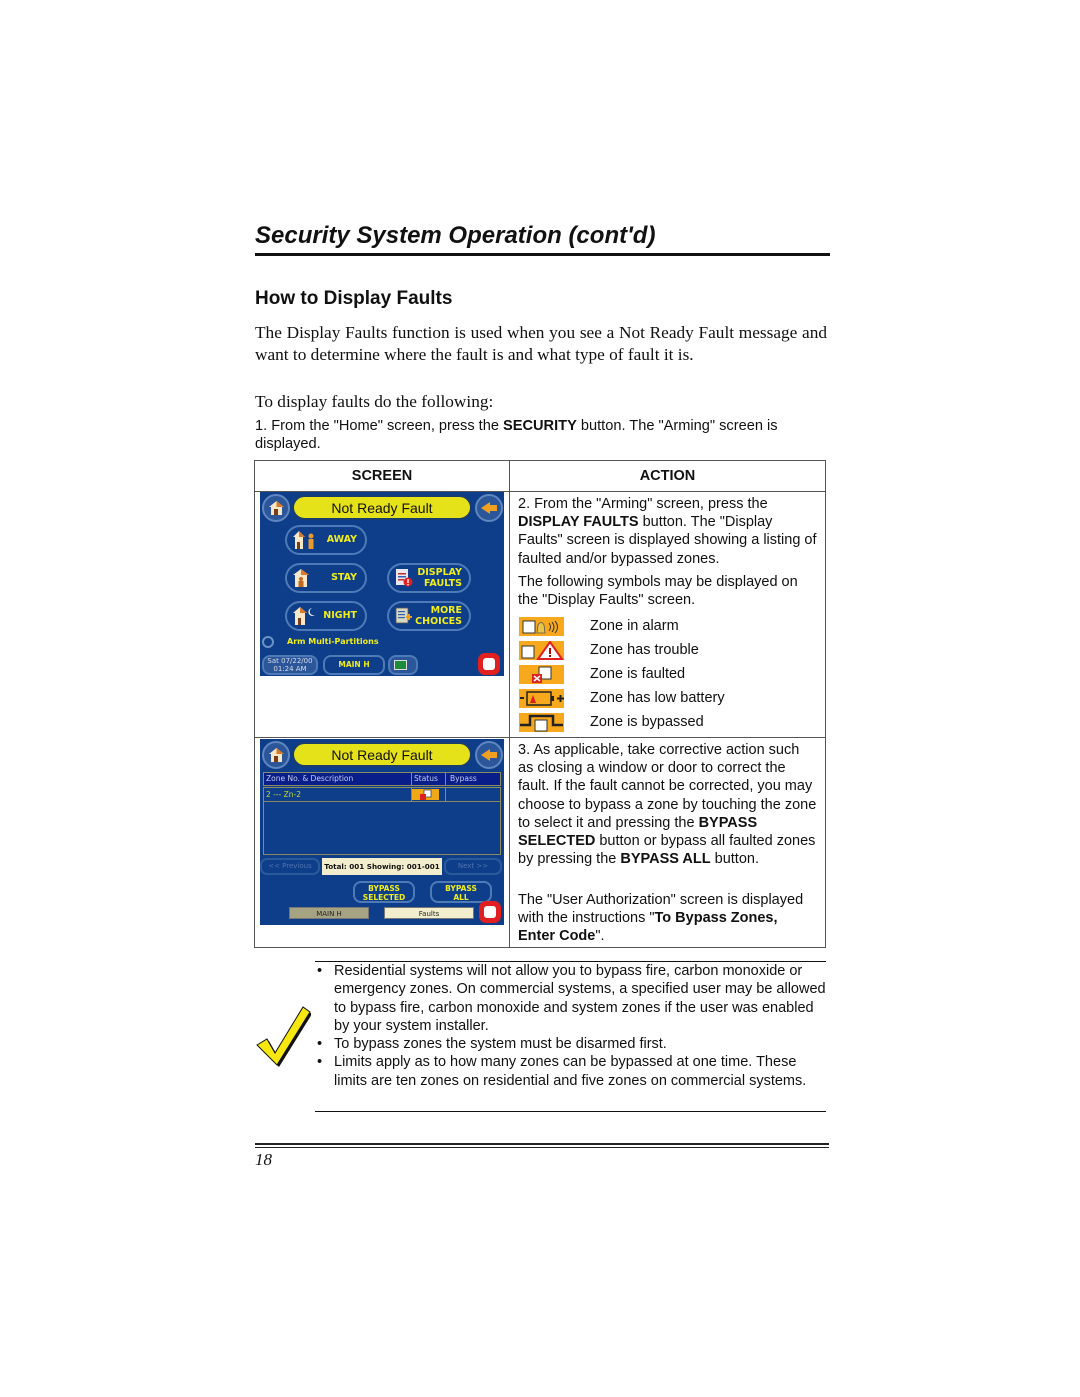  What do you see at coordinates (329, 913) in the screenshot?
I see `main-tab: MAIN H` at bounding box center [329, 913].